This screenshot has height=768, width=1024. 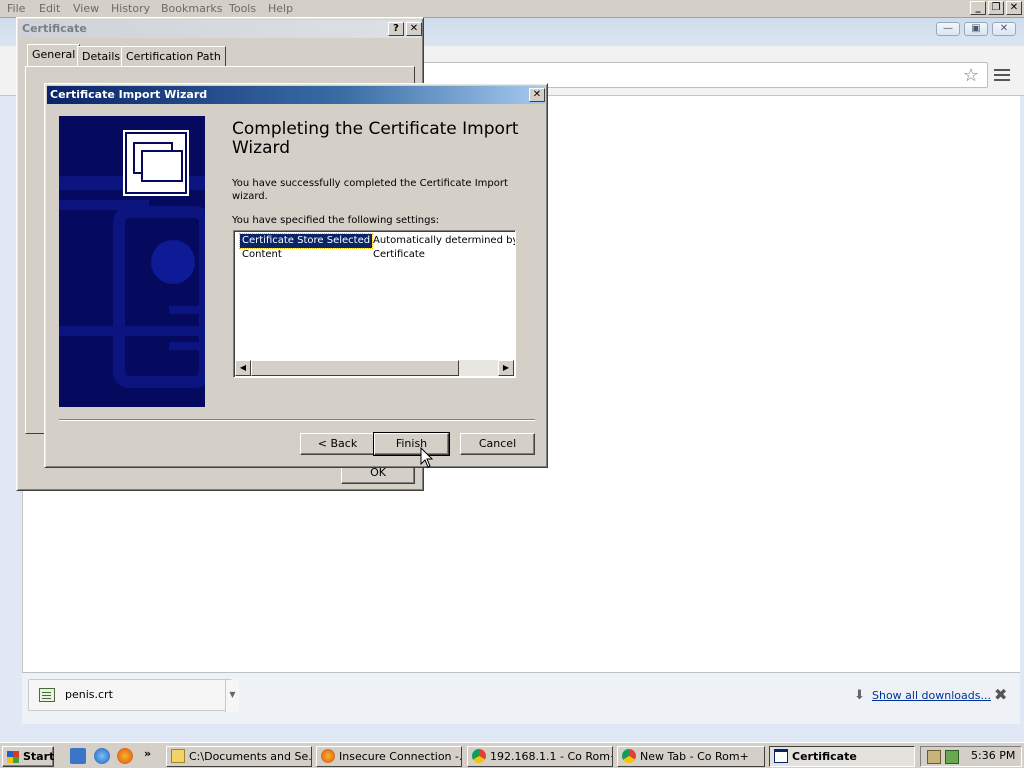 I want to click on wizard-title-bar: Certificate Import Wizard ✕, so click(x=296, y=95).